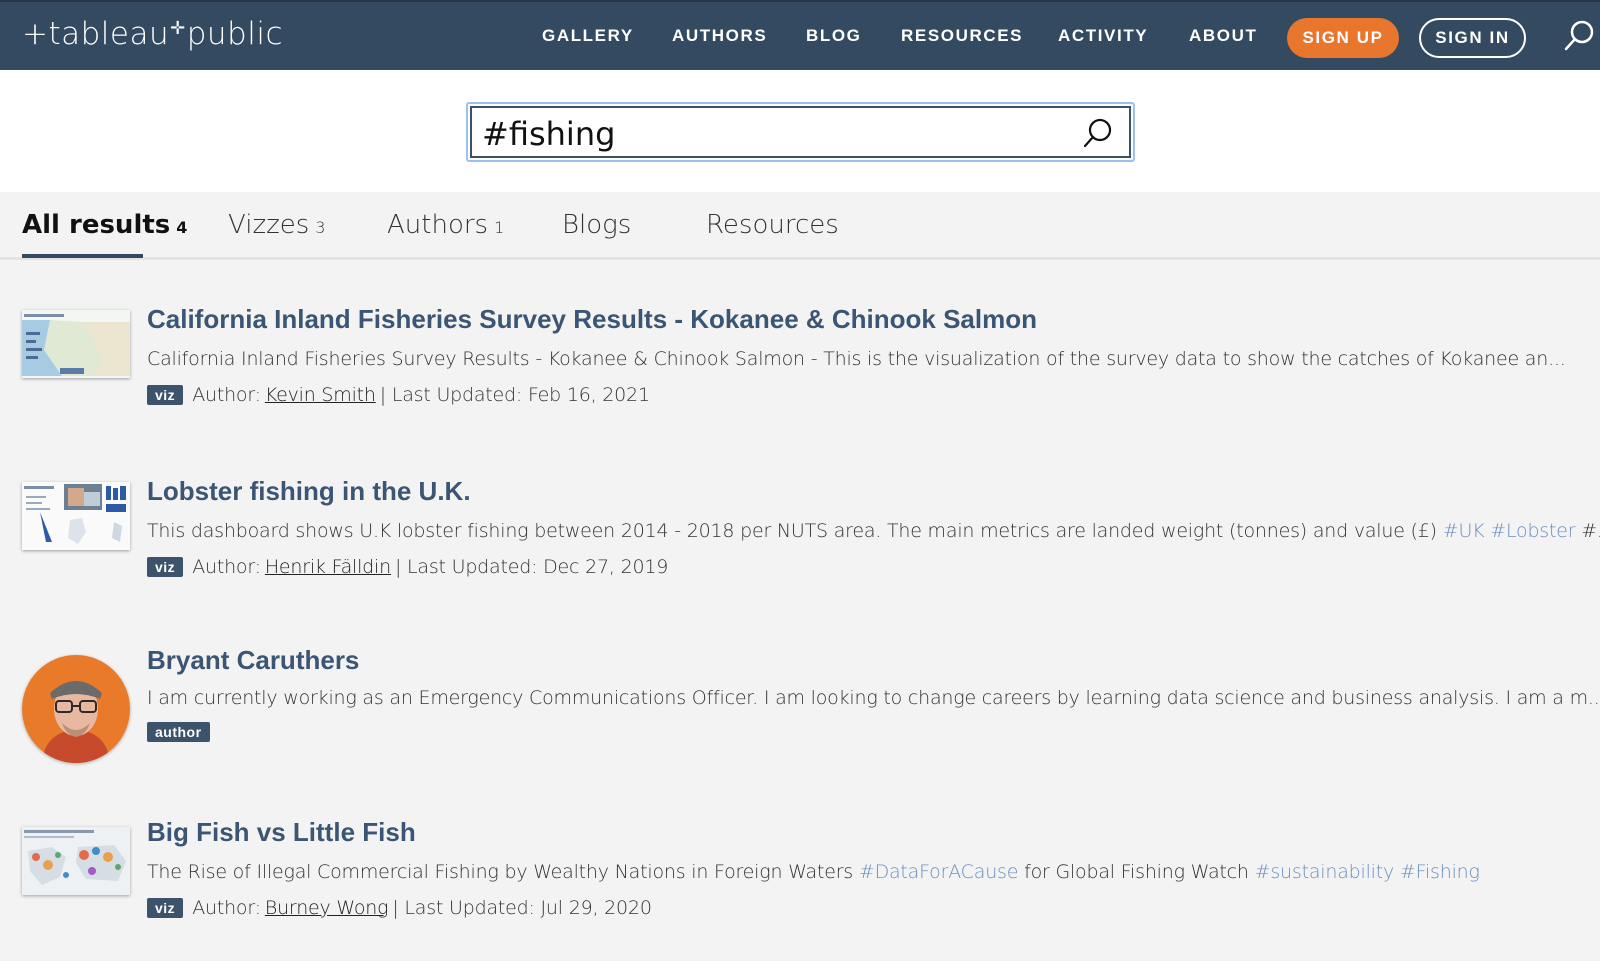 The height and width of the screenshot is (961, 1600). Describe the element at coordinates (235, 34) in the screenshot. I see `logo-public-text: public` at that location.